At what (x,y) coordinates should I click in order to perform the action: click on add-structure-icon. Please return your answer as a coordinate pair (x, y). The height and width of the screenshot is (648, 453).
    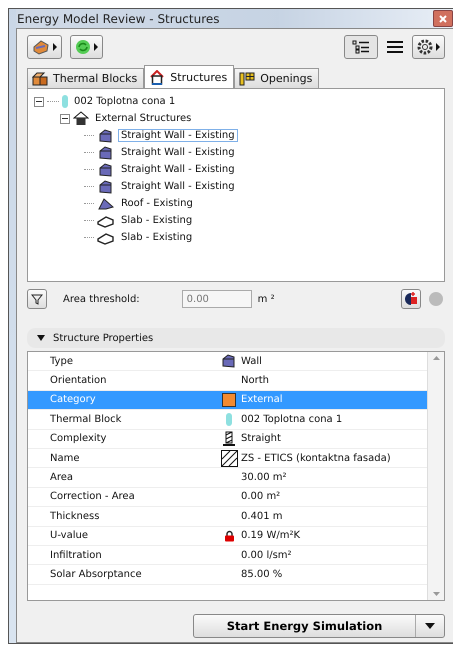
    Looking at the image, I should click on (411, 299).